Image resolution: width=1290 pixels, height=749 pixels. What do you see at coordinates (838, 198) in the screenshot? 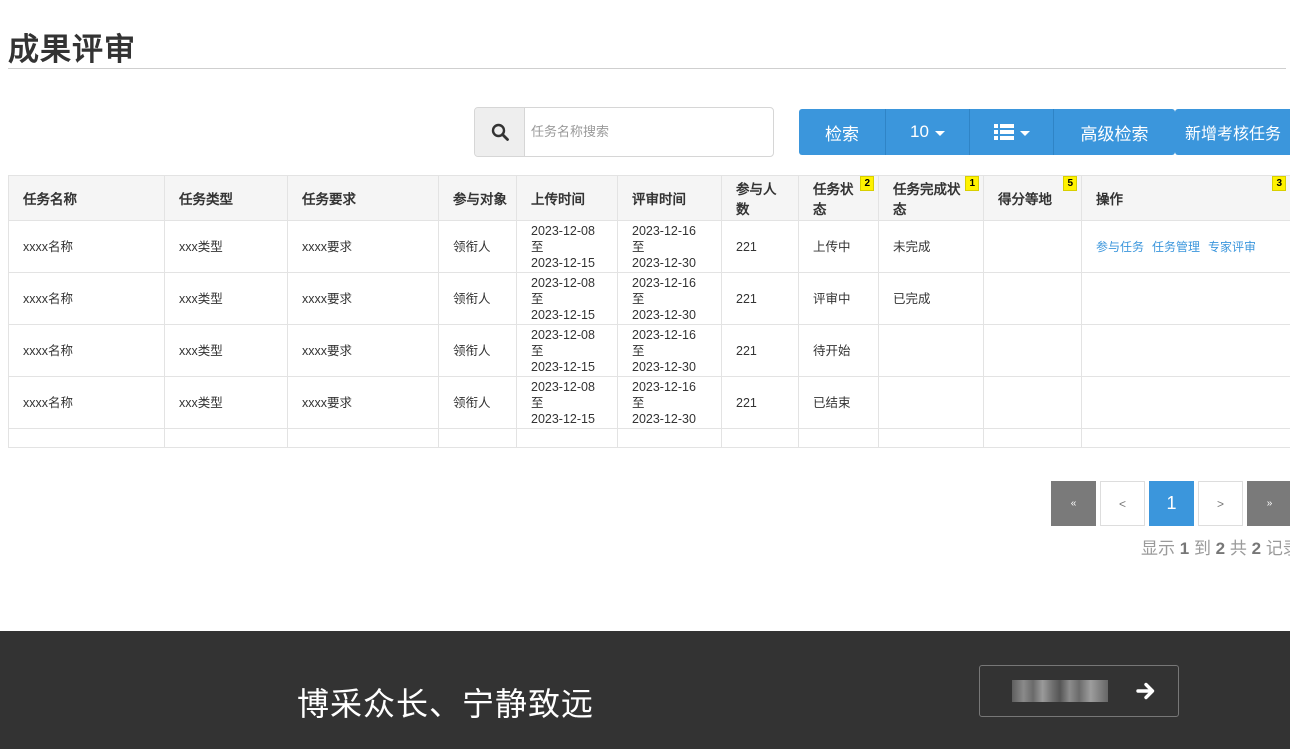
I see `column-header-task-status: 任务状态 2` at bounding box center [838, 198].